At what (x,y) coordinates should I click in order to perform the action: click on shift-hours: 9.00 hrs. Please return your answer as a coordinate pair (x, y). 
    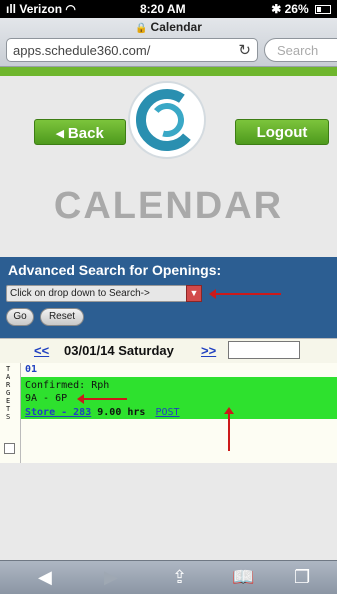
    Looking at the image, I should click on (121, 412).